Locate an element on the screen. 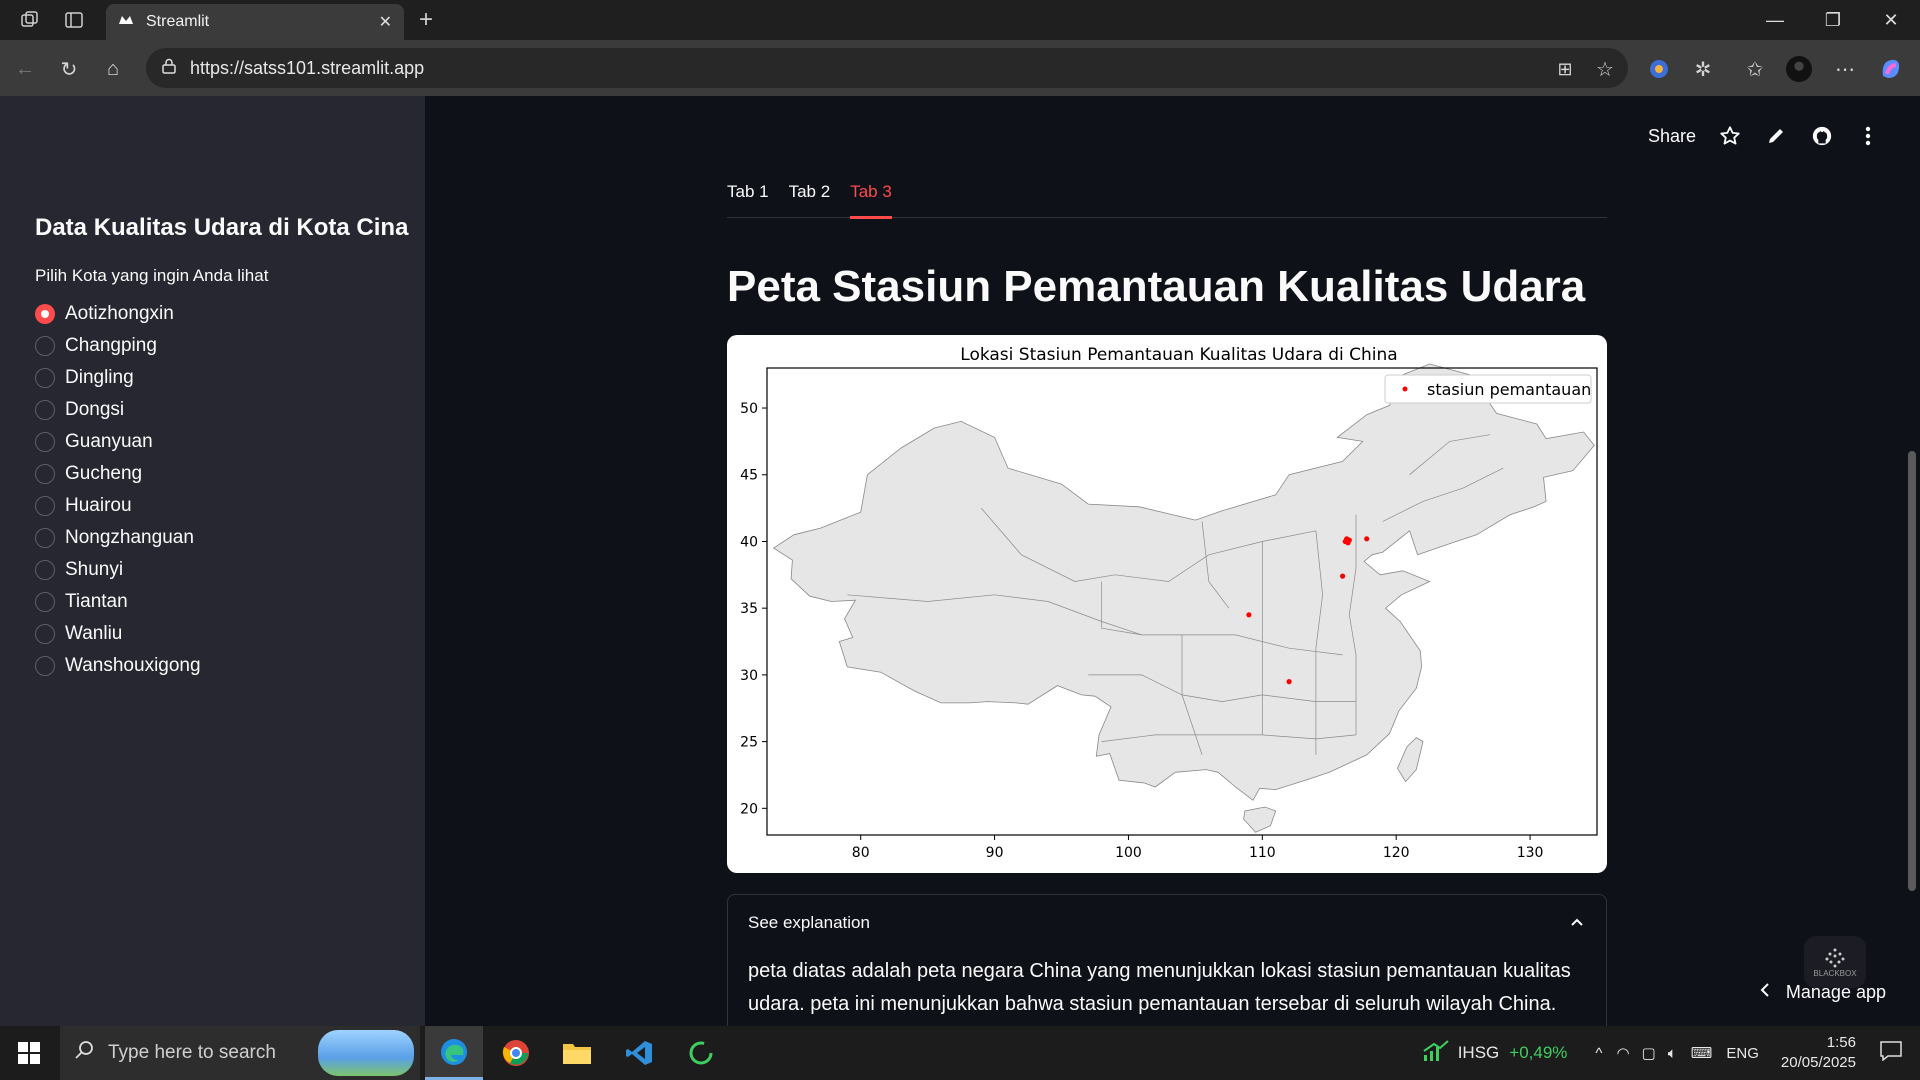  tab-3: Tab 3 is located at coordinates (871, 200).